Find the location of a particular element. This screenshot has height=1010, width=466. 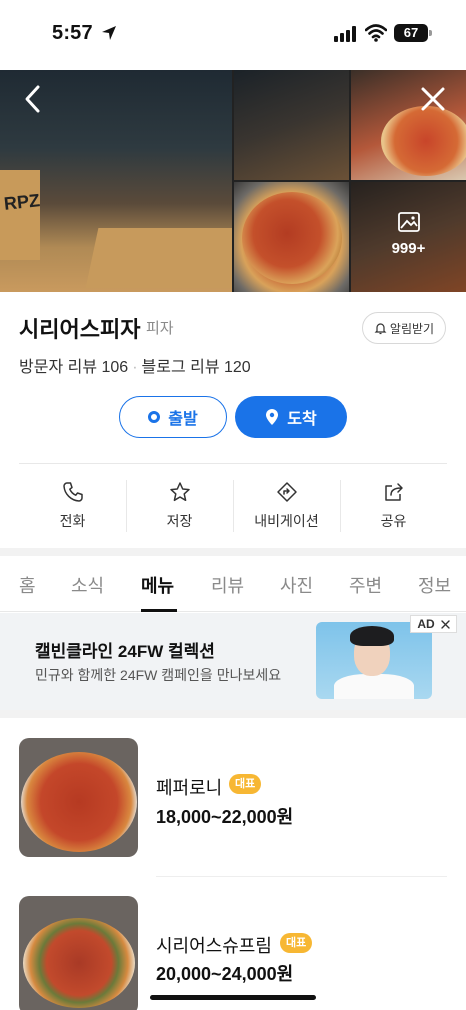

arrive-label: 도착 is located at coordinates (302, 419).